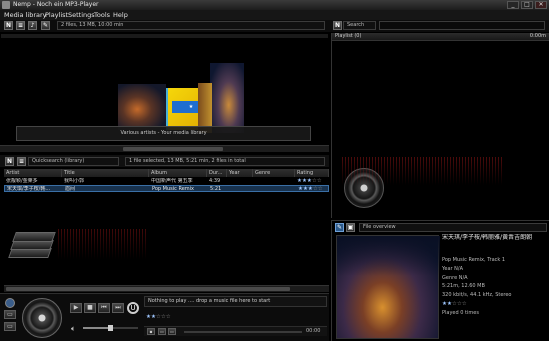 The width and height of the screenshot is (549, 341). Describe the element at coordinates (74, 181) in the screenshot. I see `cell-title: 我叫小郭` at that location.